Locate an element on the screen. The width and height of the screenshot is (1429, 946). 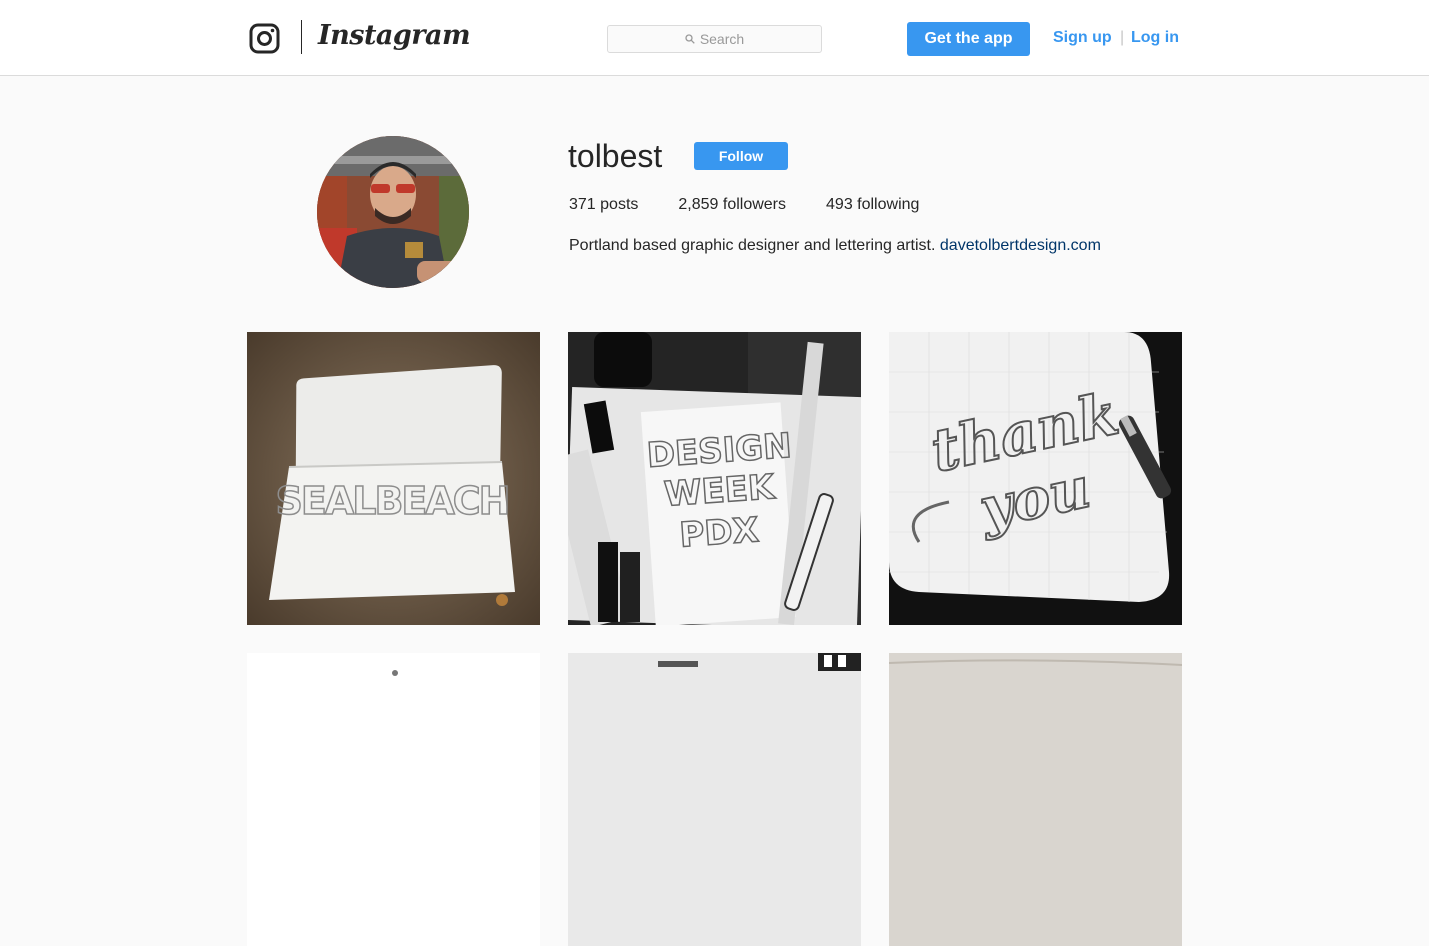
post-thumbnail: thank you is located at coordinates (1035, 478).